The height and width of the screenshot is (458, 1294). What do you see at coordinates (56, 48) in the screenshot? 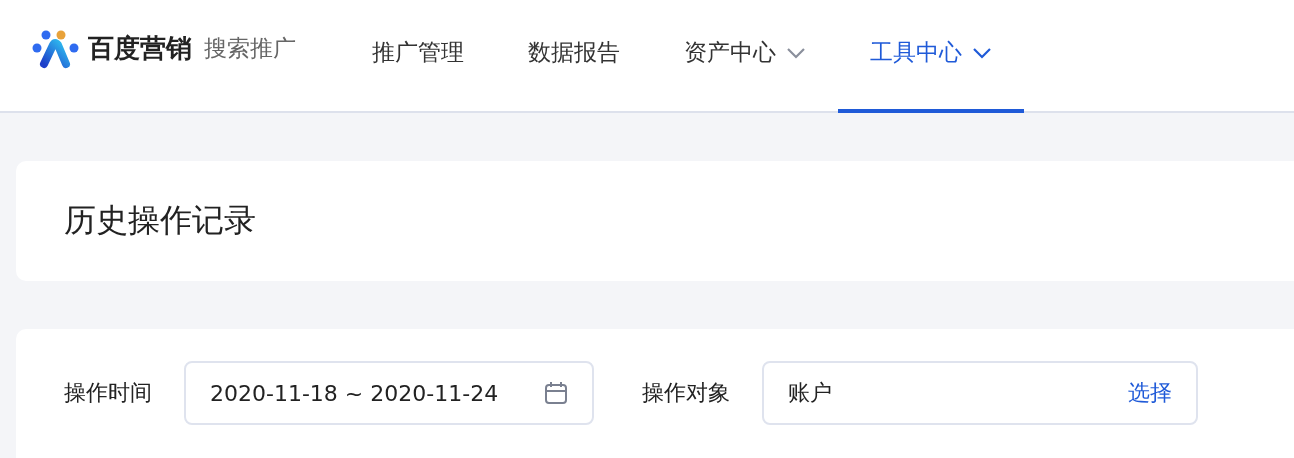
I see `logo-icon` at bounding box center [56, 48].